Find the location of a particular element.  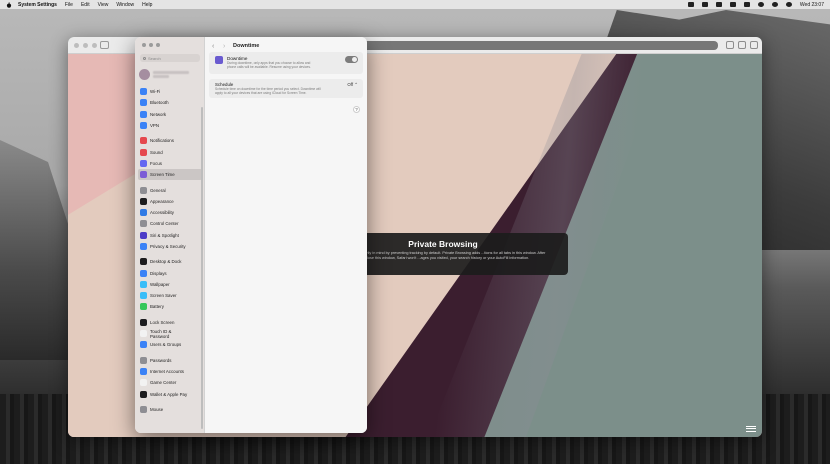

sidebar-item-label: Mouse is located at coordinates (157, 409).